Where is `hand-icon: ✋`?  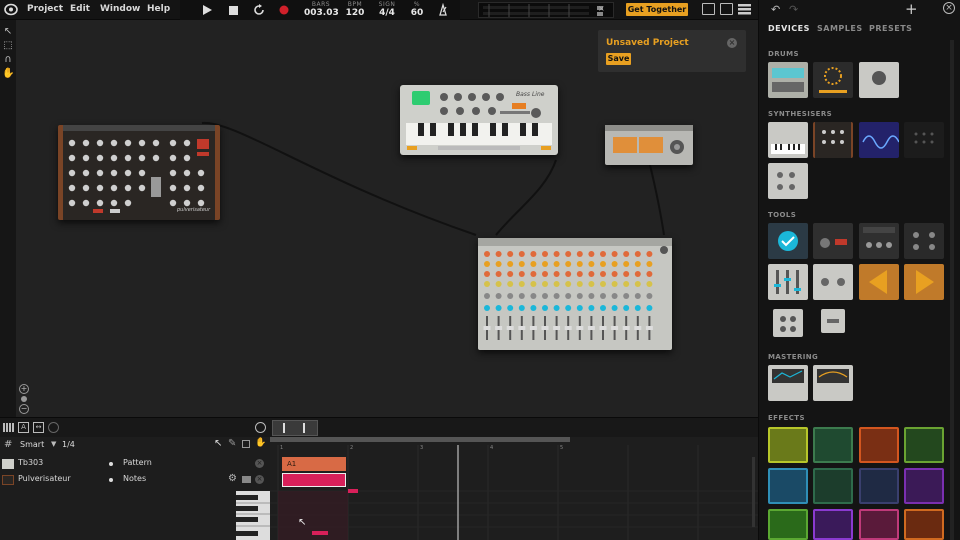 hand-icon: ✋ is located at coordinates (8, 74).